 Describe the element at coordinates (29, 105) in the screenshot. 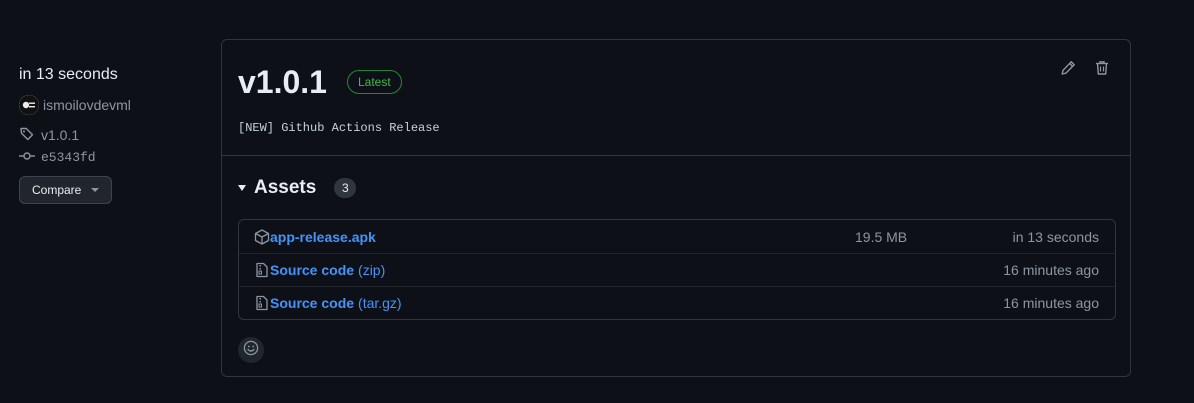

I see `avatar` at that location.